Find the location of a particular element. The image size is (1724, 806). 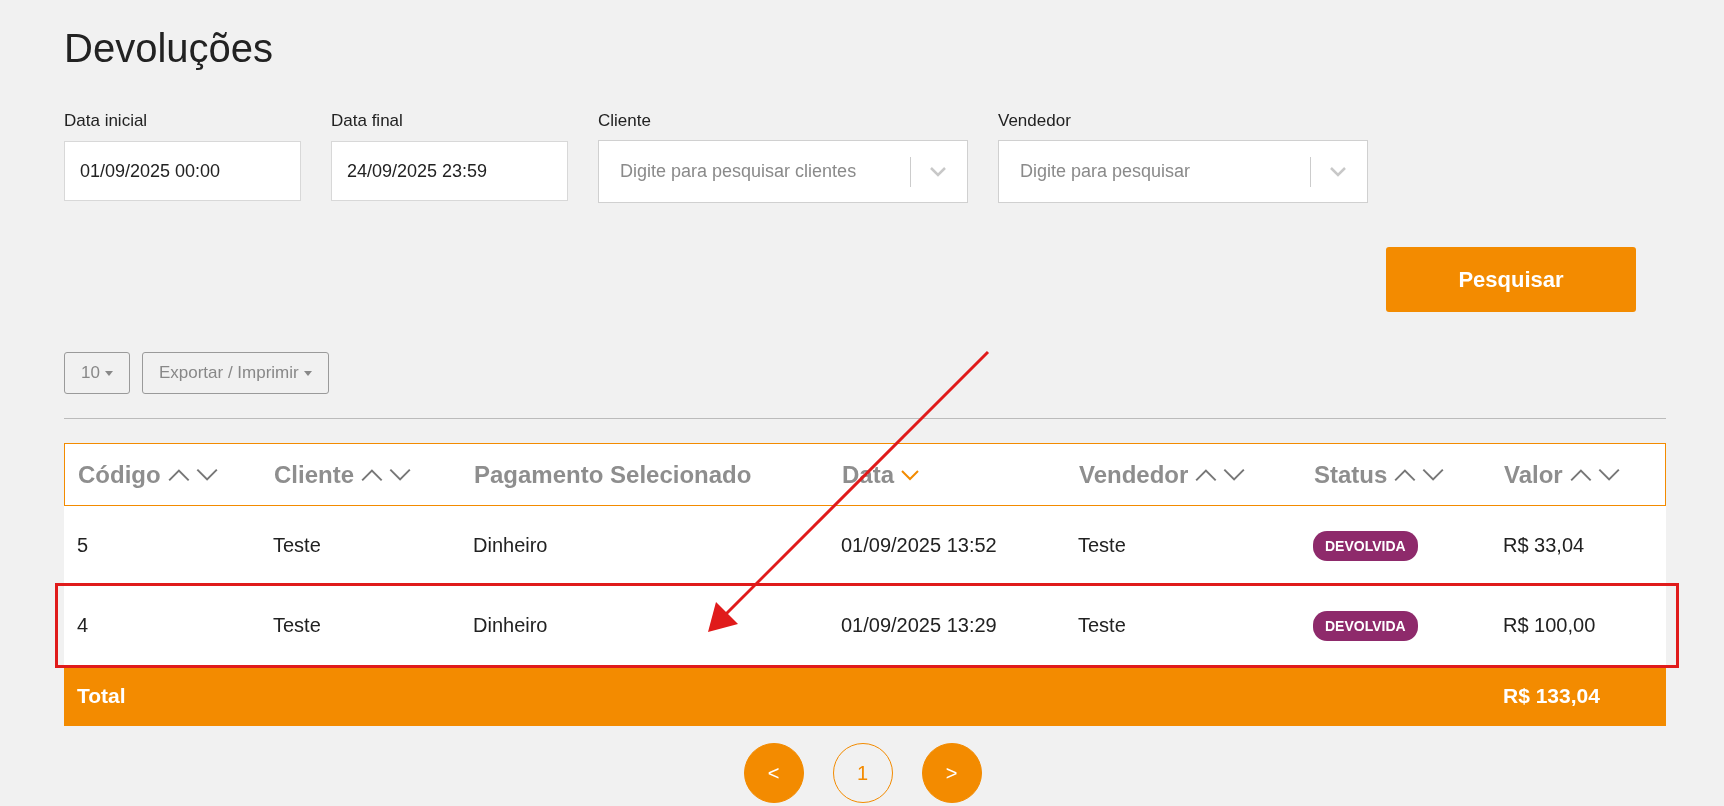

field-label: Cliente is located at coordinates (624, 121).